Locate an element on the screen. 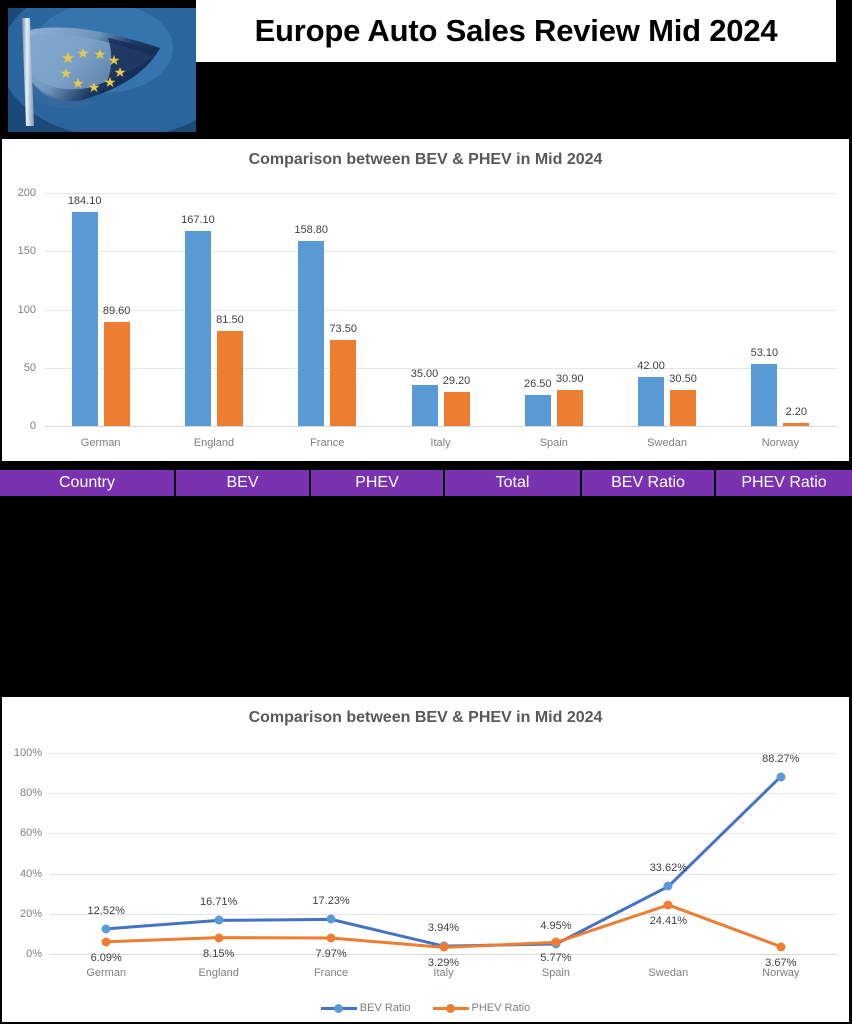  line-value-label: 6.09% is located at coordinates (106, 957).